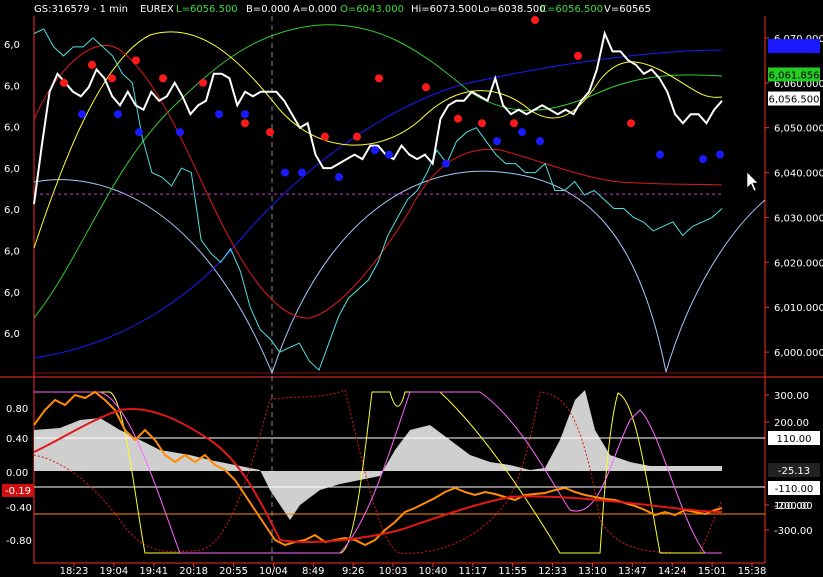  Describe the element at coordinates (627, 9) in the screenshot. I see `volume-label: V=60565` at that location.